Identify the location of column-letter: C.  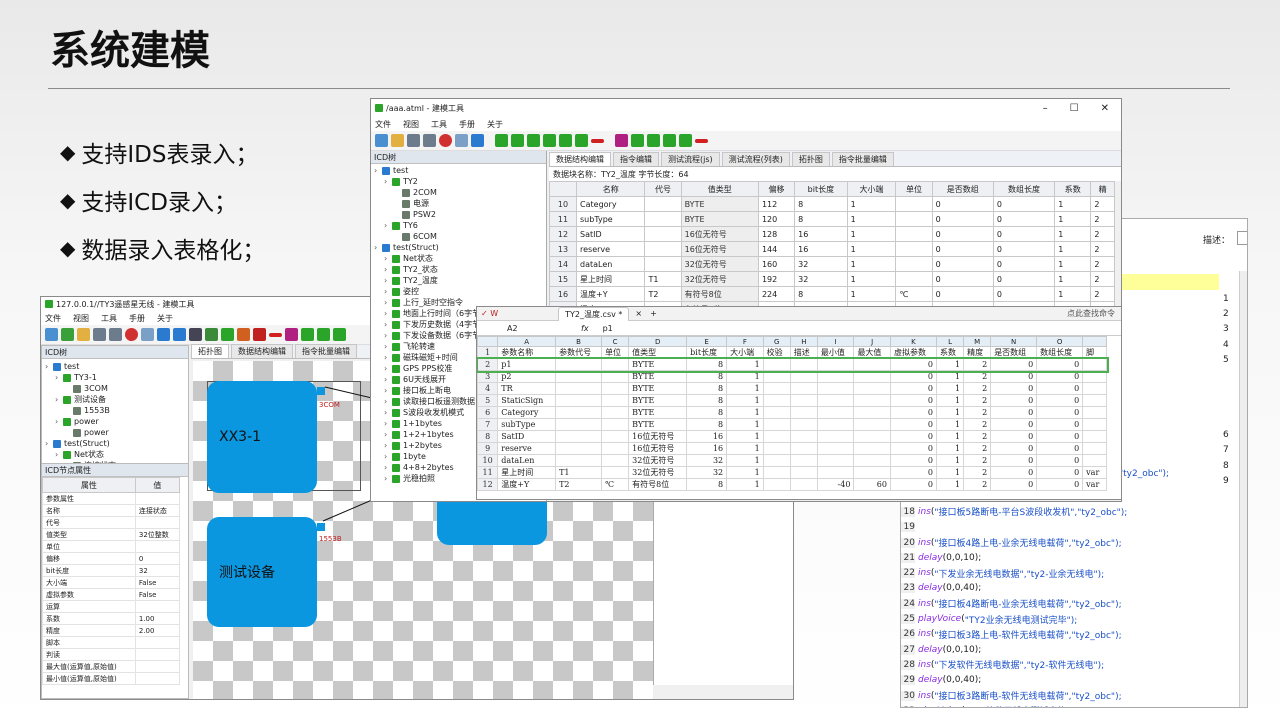
(615, 341).